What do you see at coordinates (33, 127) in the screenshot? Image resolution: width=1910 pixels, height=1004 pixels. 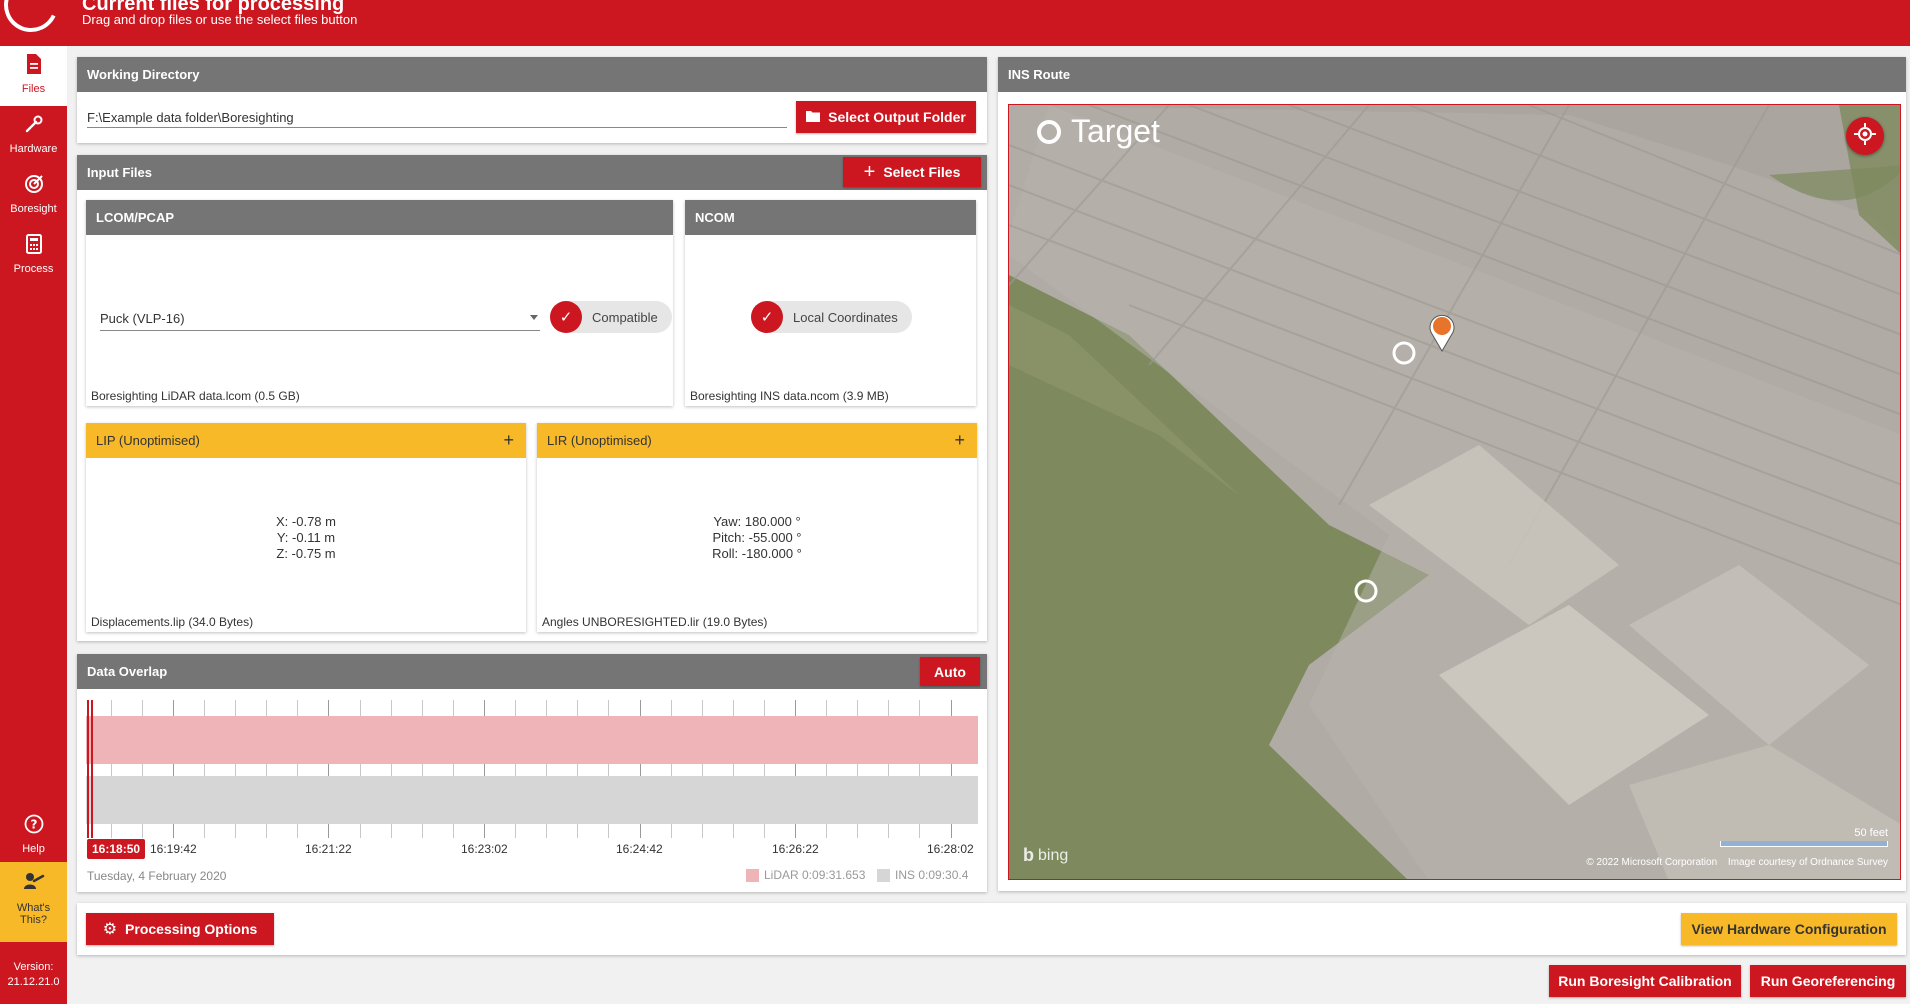 I see `wrench-icon` at bounding box center [33, 127].